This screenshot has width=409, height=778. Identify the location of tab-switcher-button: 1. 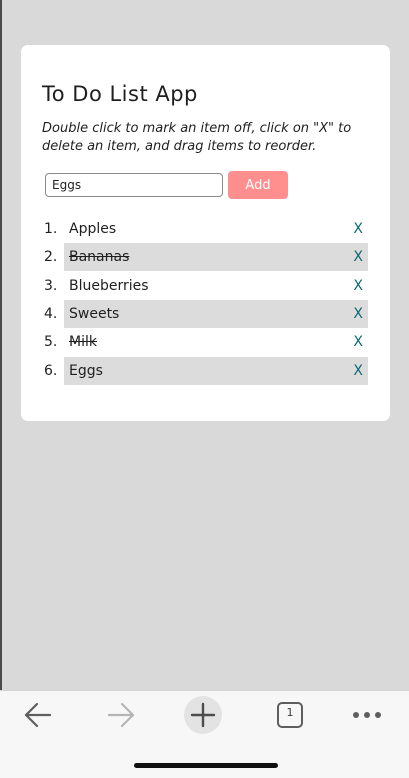
(290, 715).